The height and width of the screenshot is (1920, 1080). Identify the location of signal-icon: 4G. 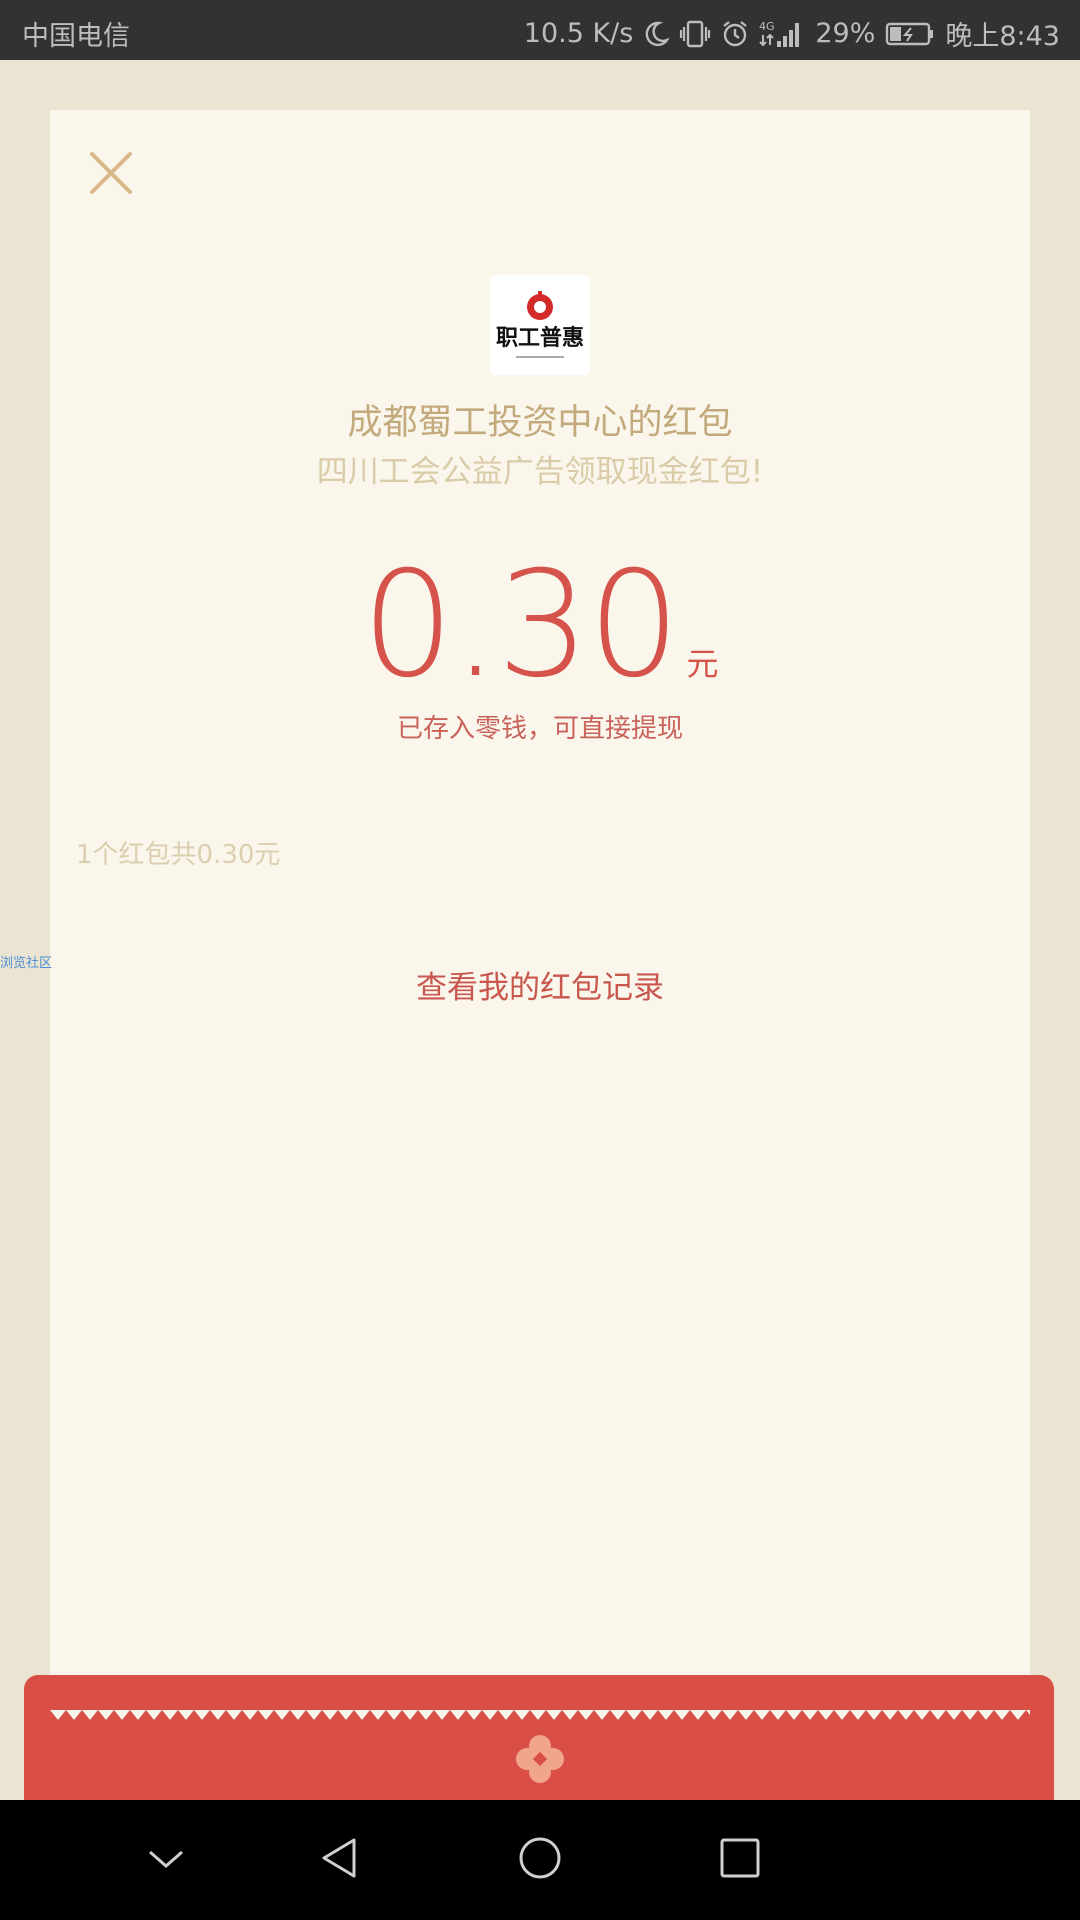
(782, 34).